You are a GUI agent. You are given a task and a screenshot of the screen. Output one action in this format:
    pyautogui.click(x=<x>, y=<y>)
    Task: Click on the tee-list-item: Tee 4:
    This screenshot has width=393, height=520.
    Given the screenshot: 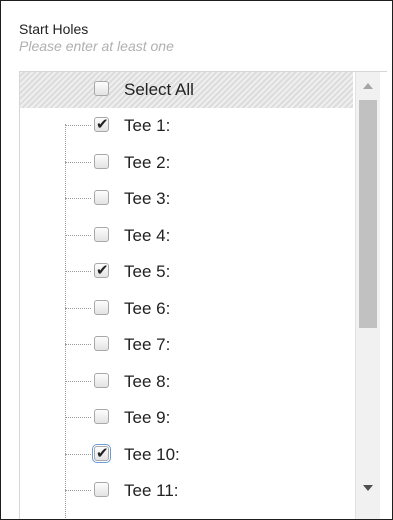 What is the action you would take?
    pyautogui.click(x=186, y=236)
    